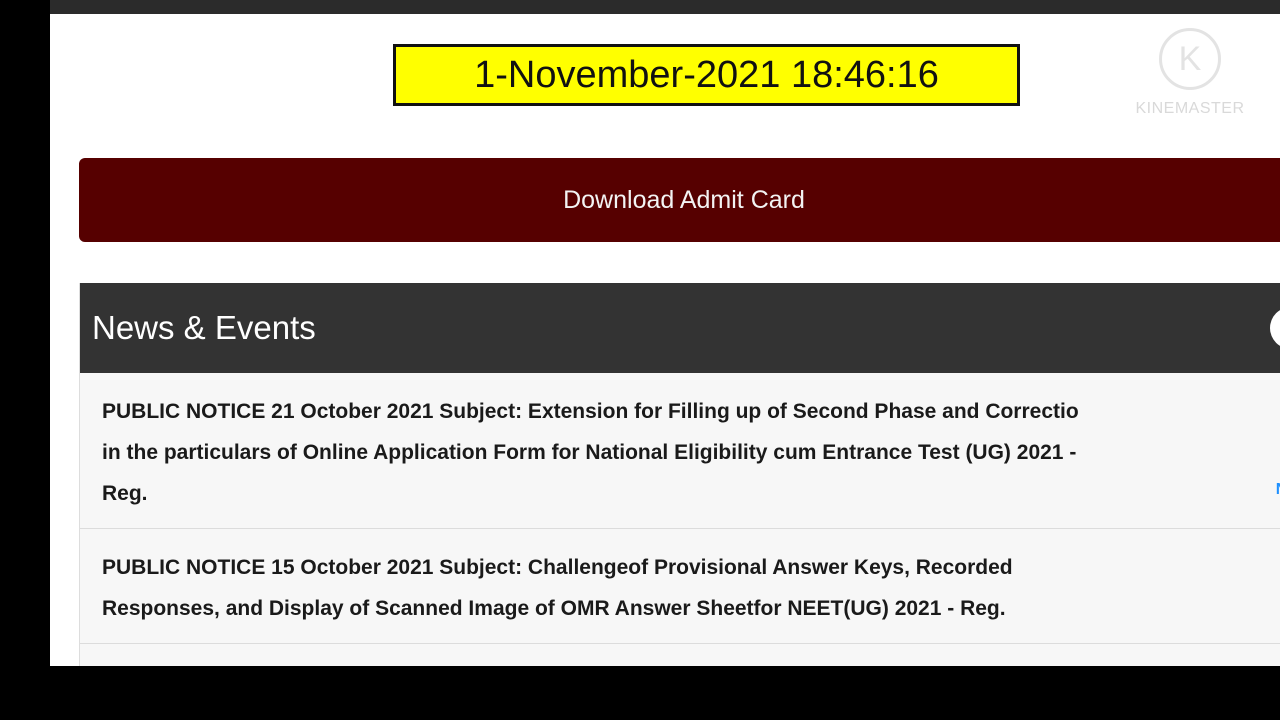 This screenshot has height=720, width=1280. I want to click on download-admit-card-button: Download Admit Card, so click(679, 200).